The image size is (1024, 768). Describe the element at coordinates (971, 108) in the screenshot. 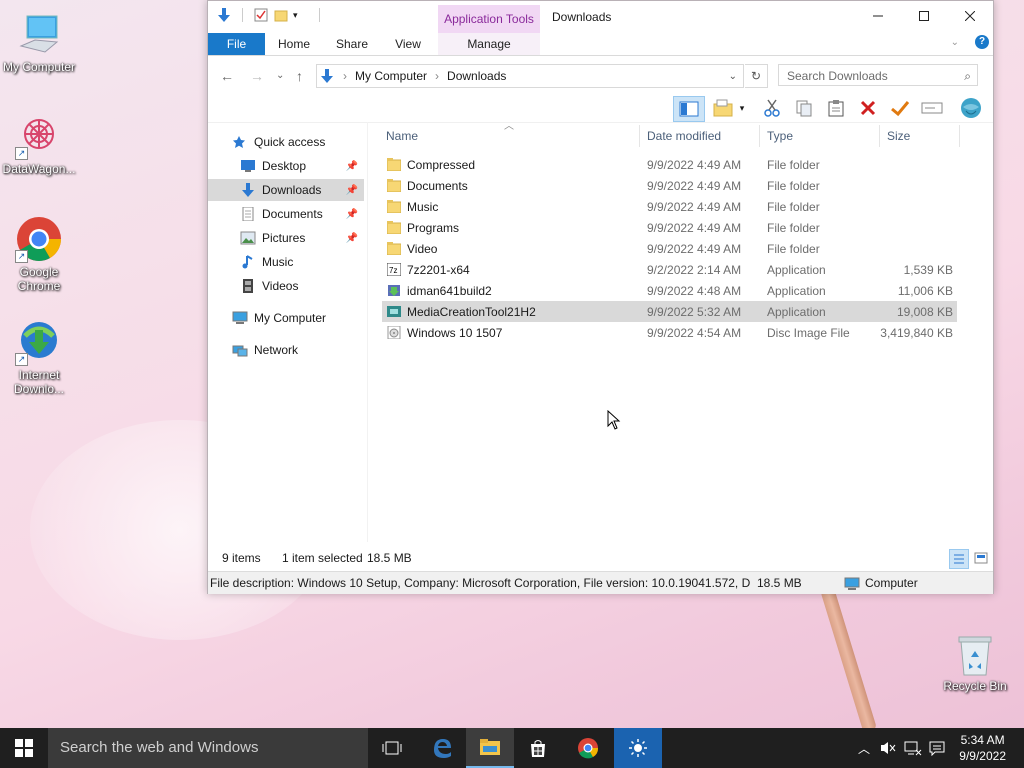

I see `globe-icon` at that location.